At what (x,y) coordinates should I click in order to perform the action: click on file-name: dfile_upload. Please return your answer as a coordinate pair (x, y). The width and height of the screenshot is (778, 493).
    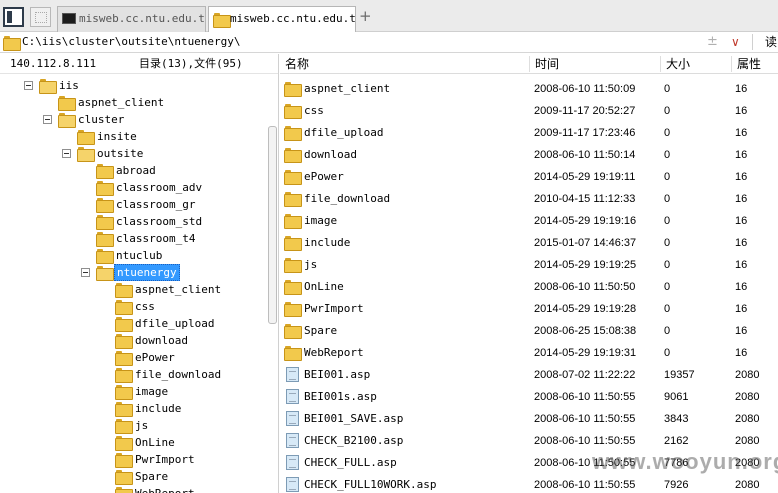
    Looking at the image, I should click on (344, 132).